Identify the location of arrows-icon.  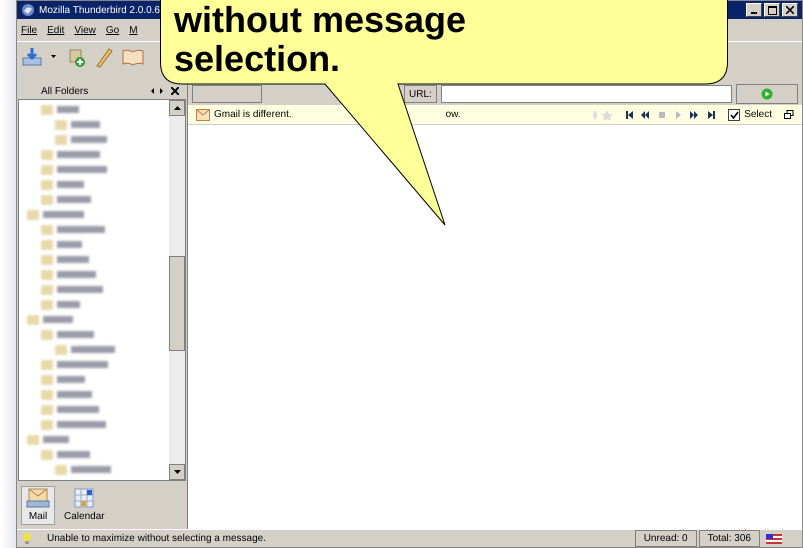
(157, 91).